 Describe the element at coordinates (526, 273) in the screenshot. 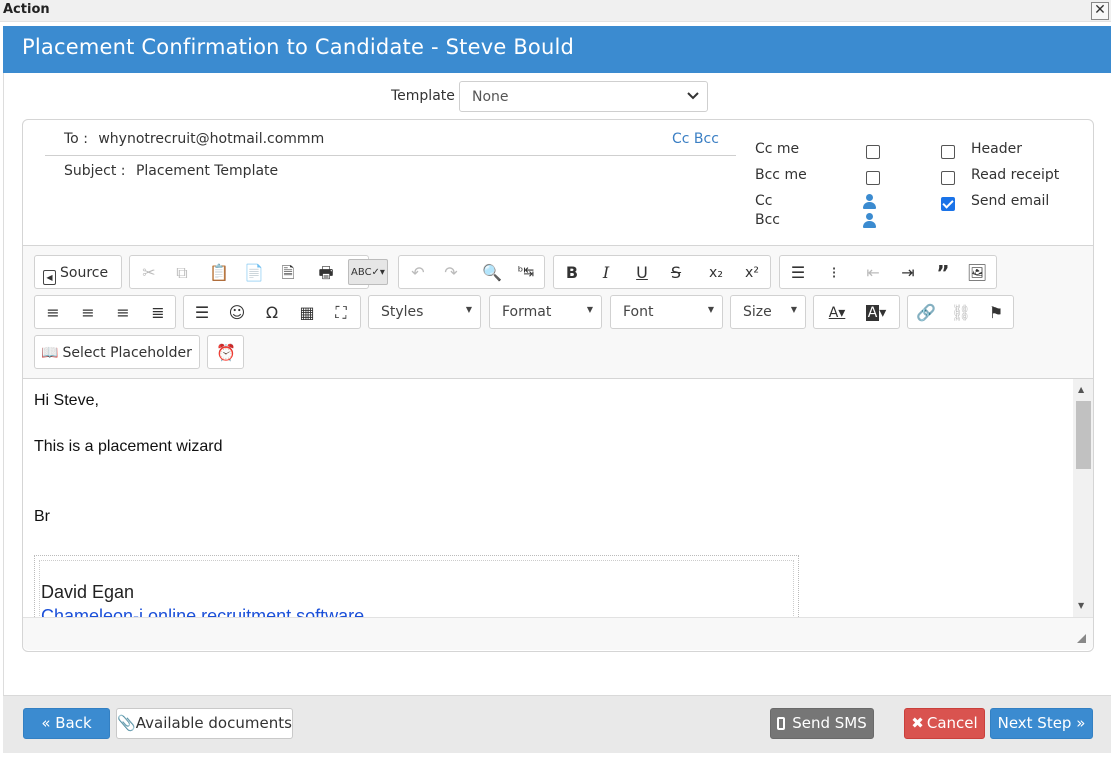

I see `replace-icon: ᵇ↹` at that location.